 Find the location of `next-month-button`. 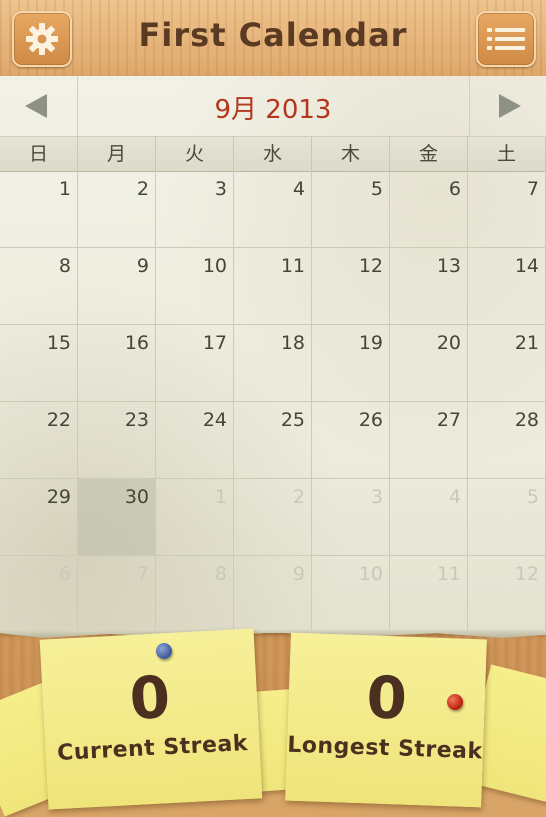

next-month-button is located at coordinates (510, 106).